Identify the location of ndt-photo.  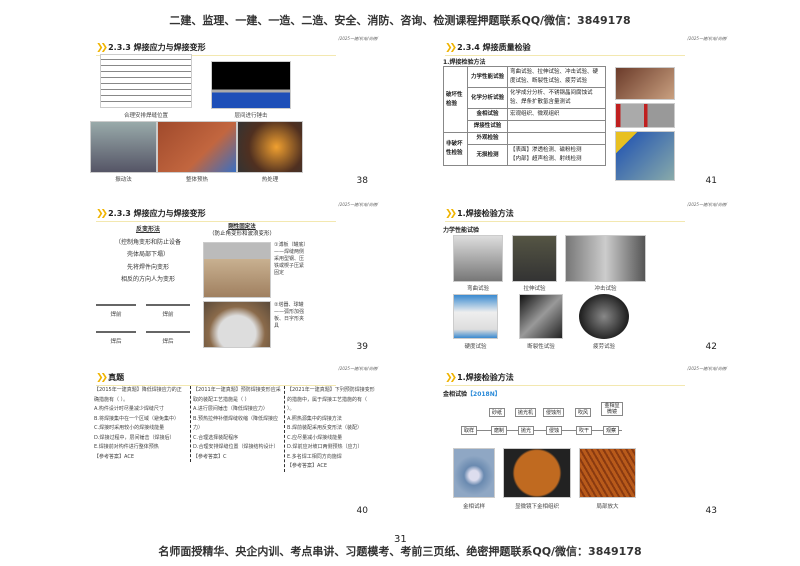
(645, 156).